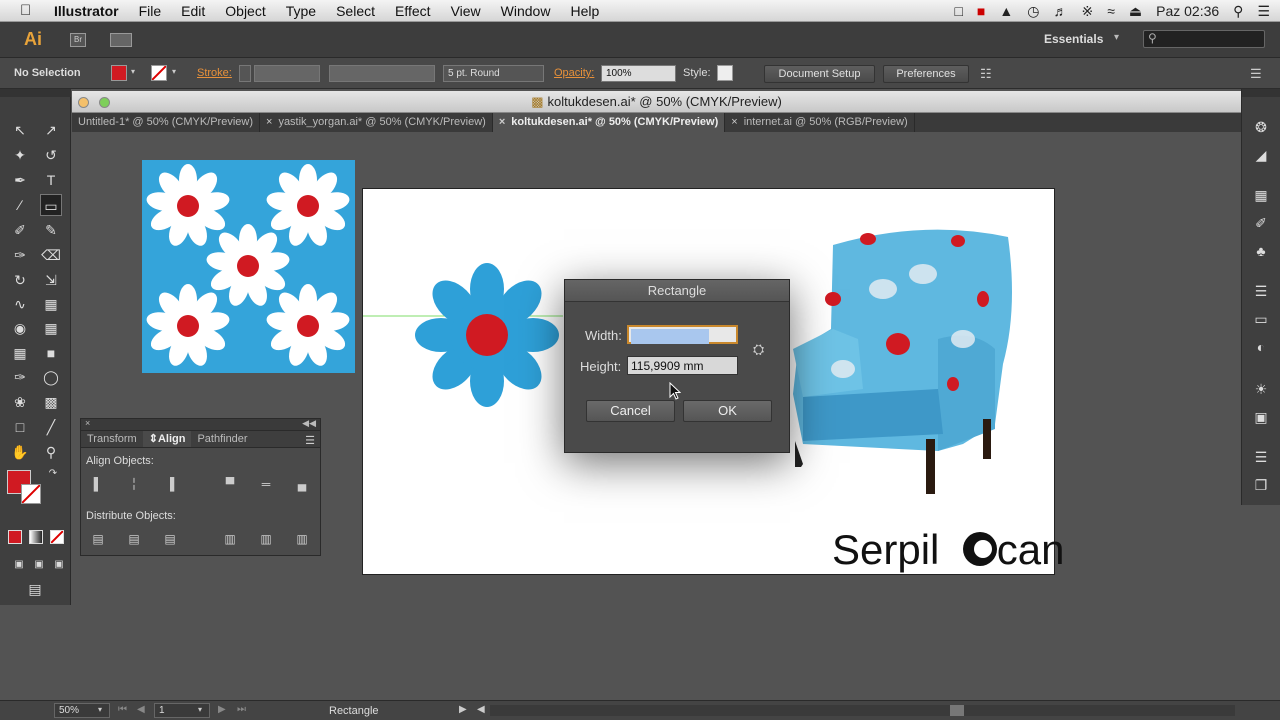 This screenshot has width=1280, height=720. Describe the element at coordinates (1261, 93) in the screenshot. I see `dock-header` at that location.